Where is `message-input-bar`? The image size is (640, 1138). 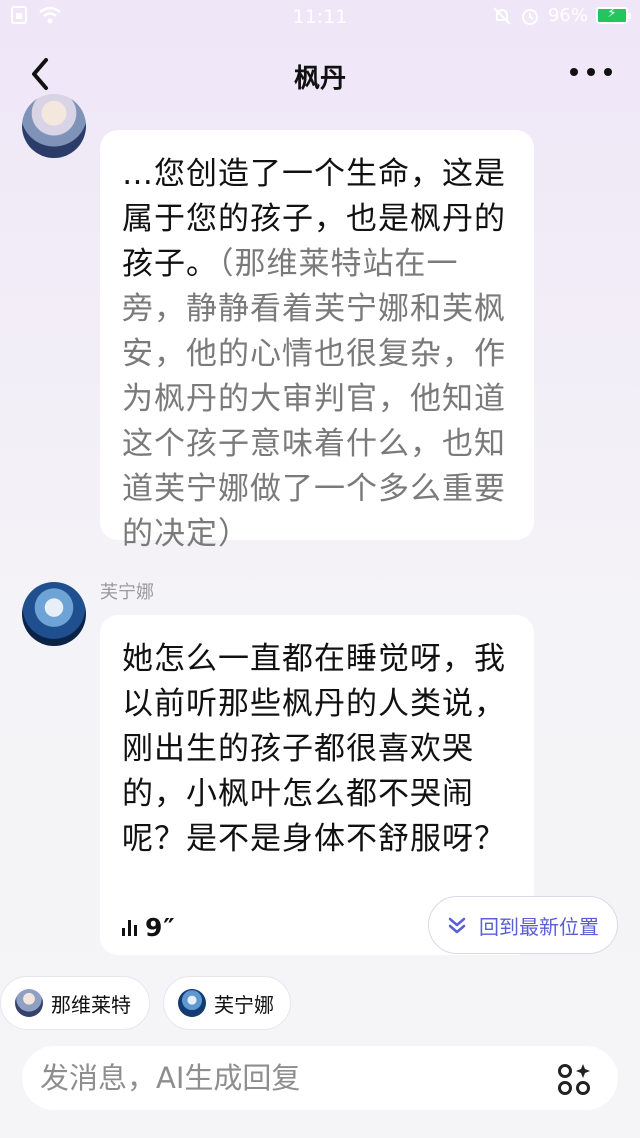 message-input-bar is located at coordinates (320, 1078).